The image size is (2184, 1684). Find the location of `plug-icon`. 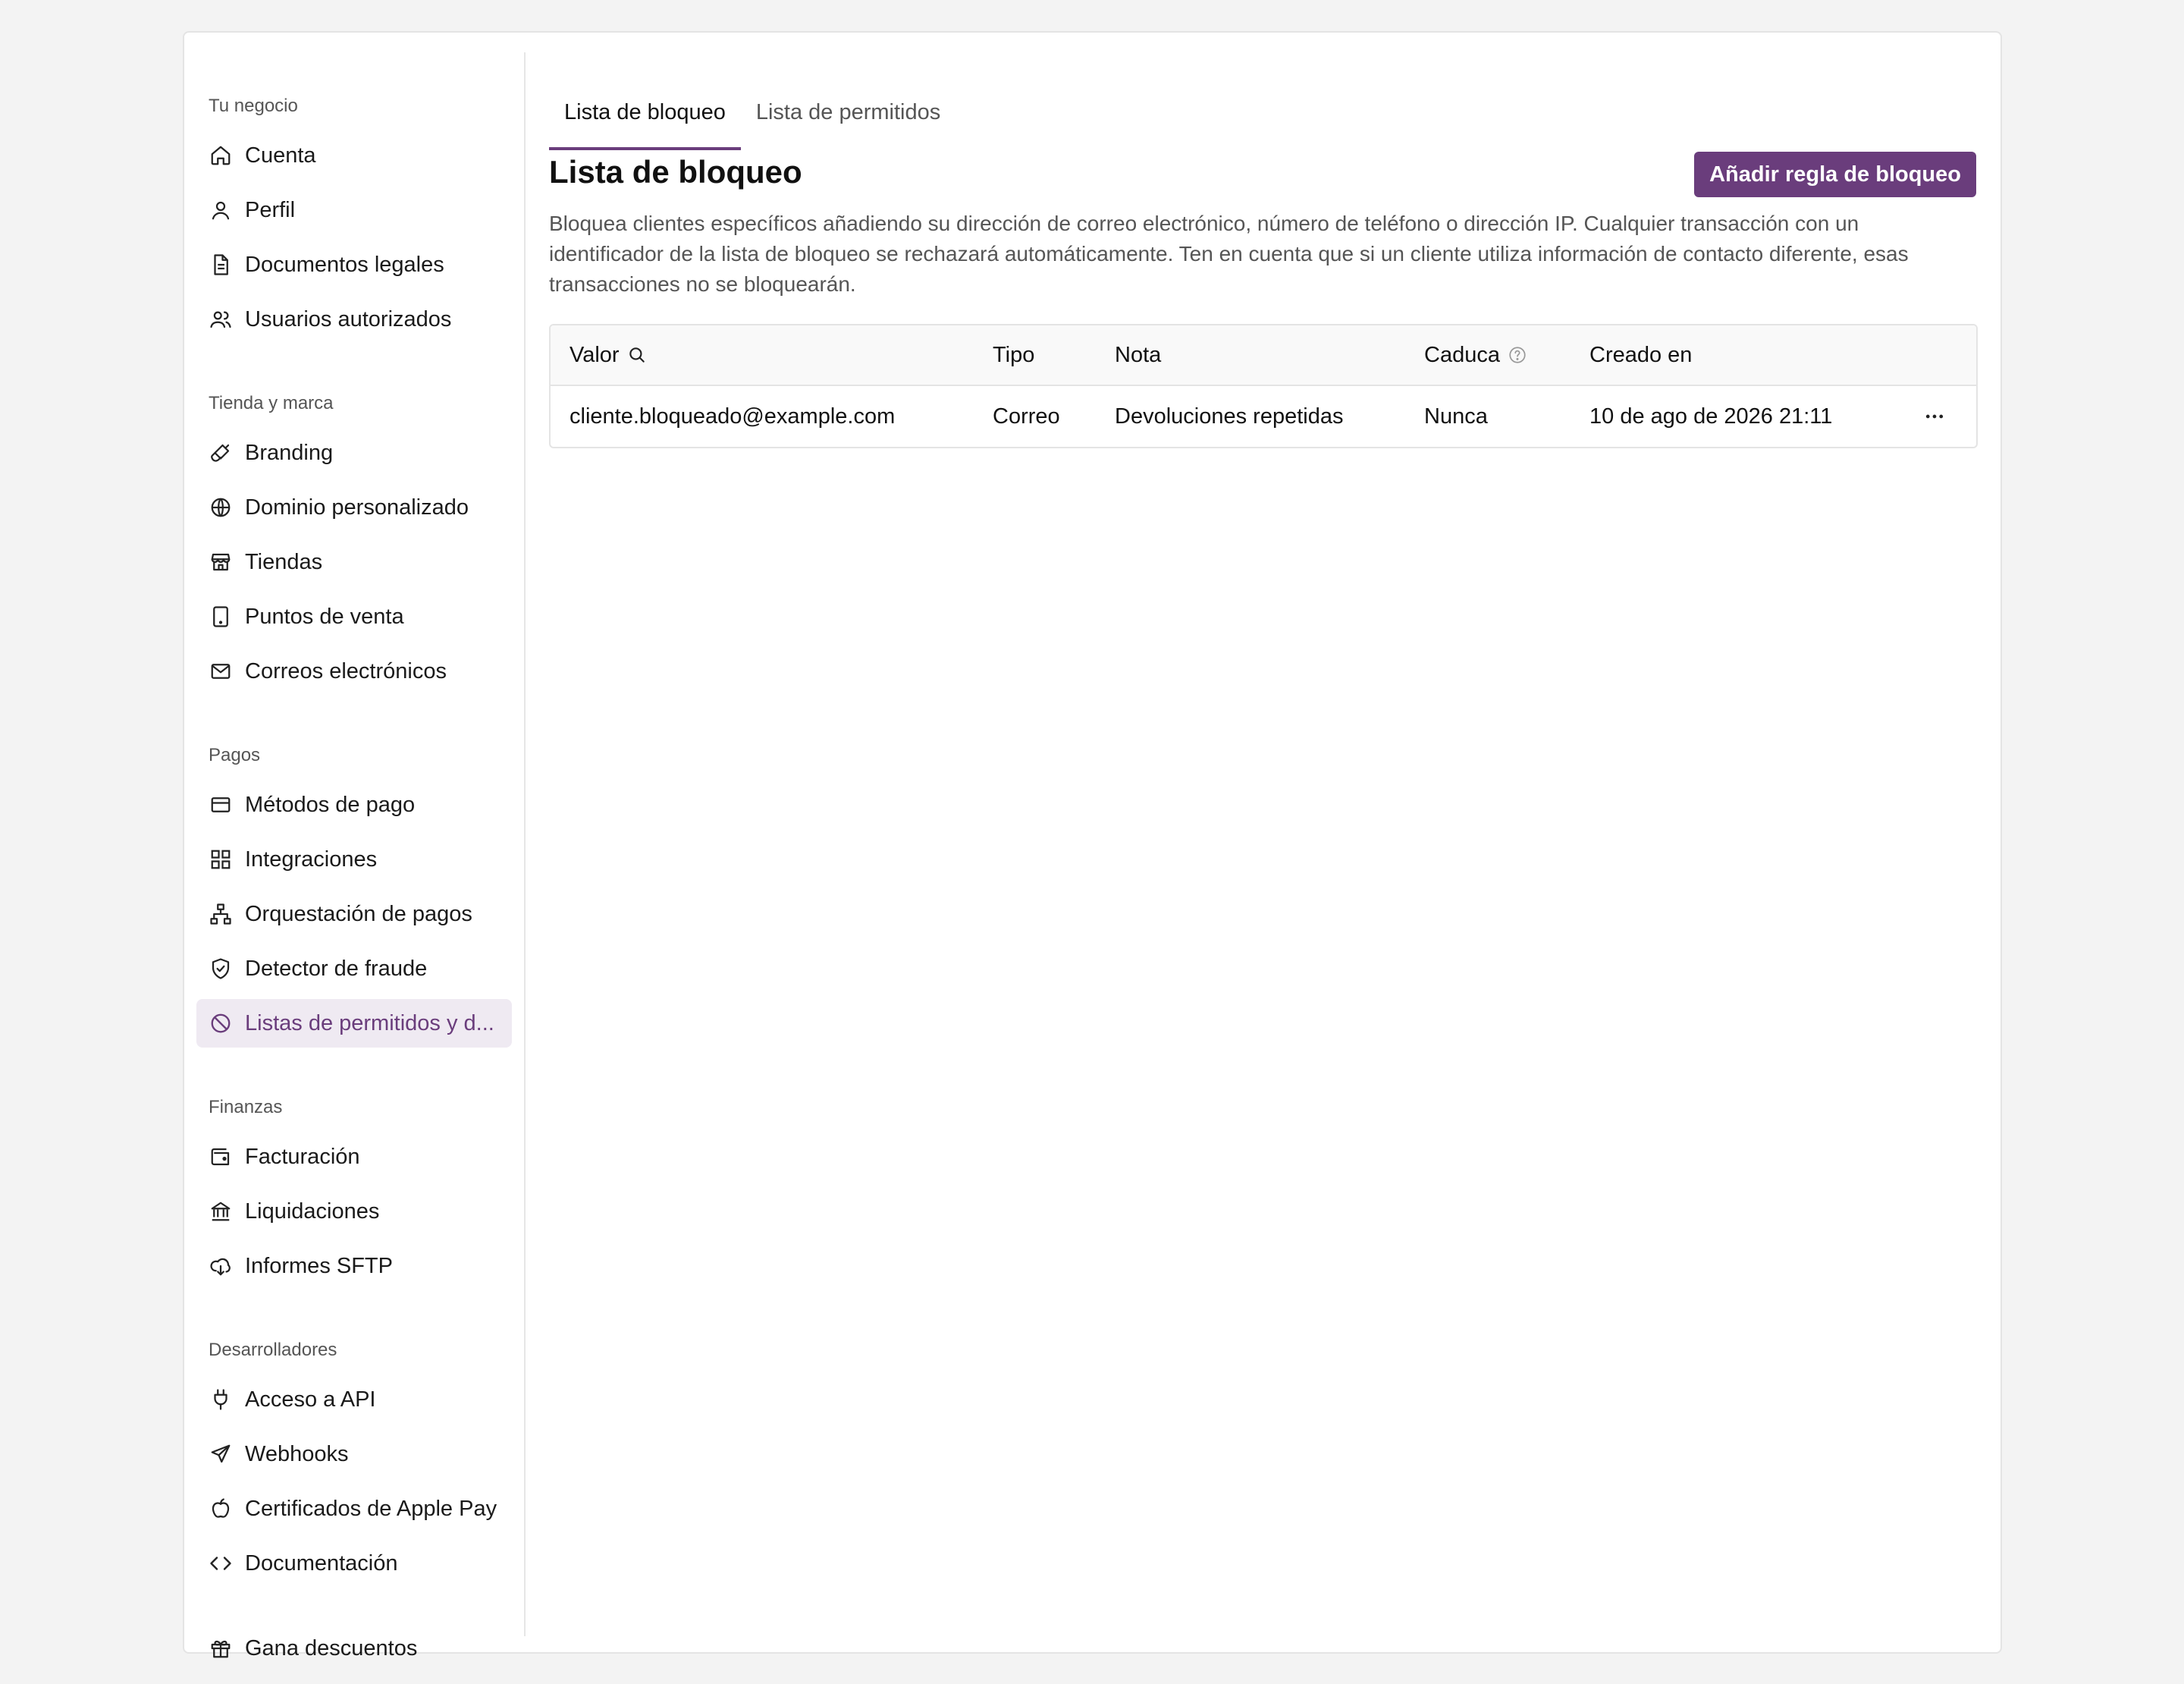

plug-icon is located at coordinates (221, 1399).